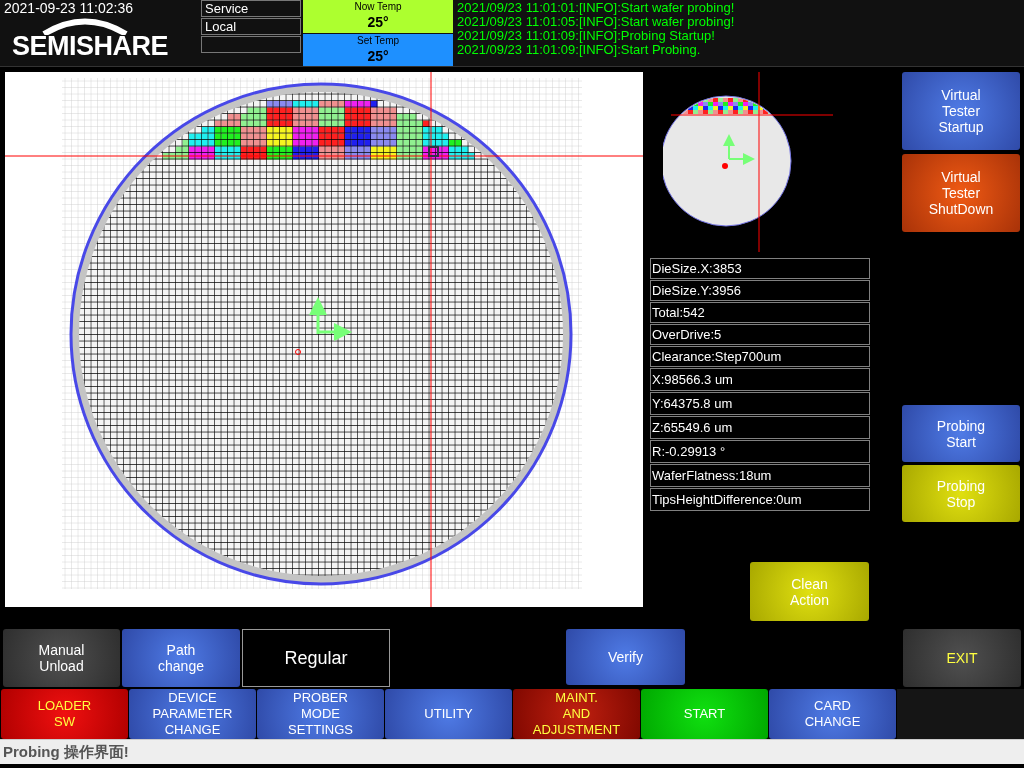  Describe the element at coordinates (760, 451) in the screenshot. I see `info-cell: R:-0.29913 °` at that location.